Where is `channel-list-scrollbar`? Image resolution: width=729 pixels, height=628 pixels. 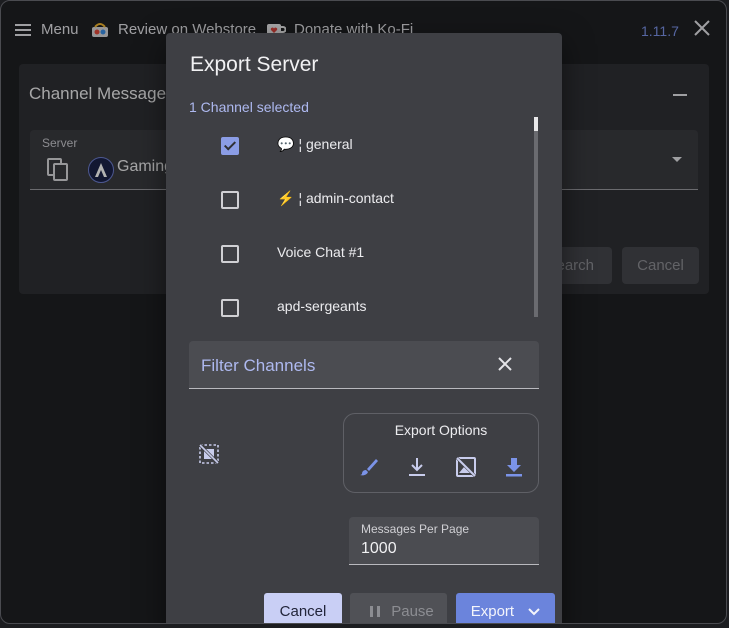
channel-list-scrollbar is located at coordinates (536, 218).